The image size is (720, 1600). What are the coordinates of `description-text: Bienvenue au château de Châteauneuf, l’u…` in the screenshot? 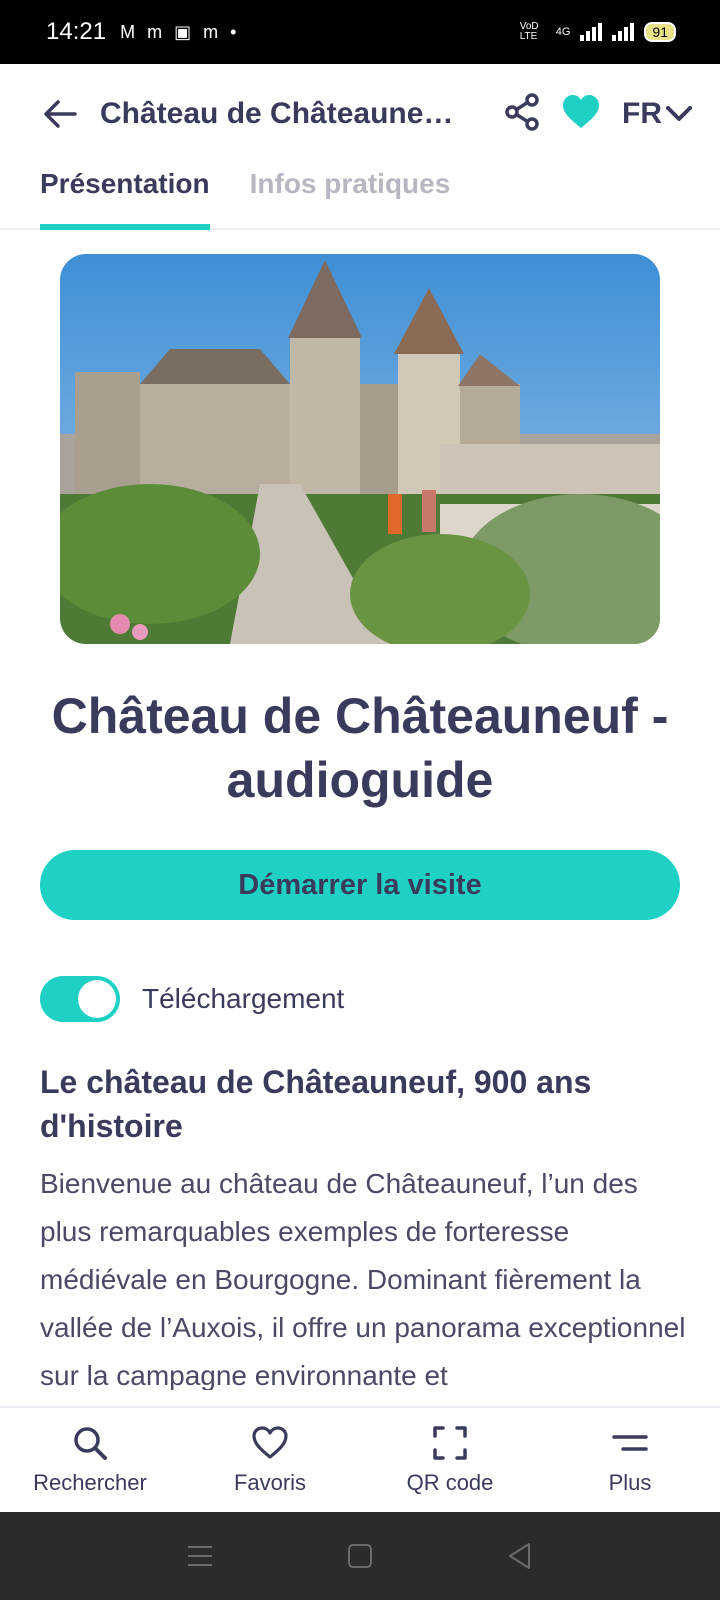 It's located at (363, 1279).